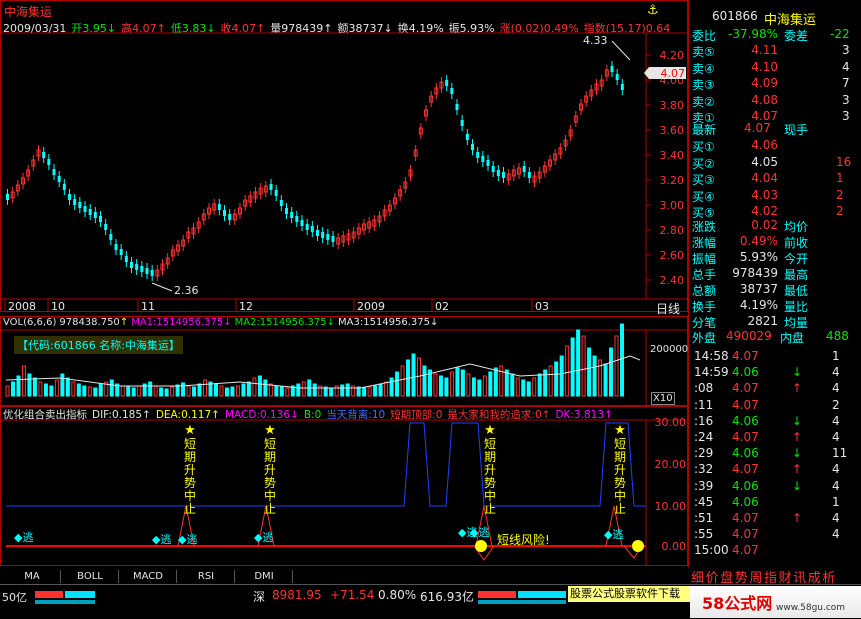 The image size is (861, 619). What do you see at coordinates (775, 18) in the screenshot?
I see `rp-code-row: 601866 中海集运` at bounding box center [775, 18].